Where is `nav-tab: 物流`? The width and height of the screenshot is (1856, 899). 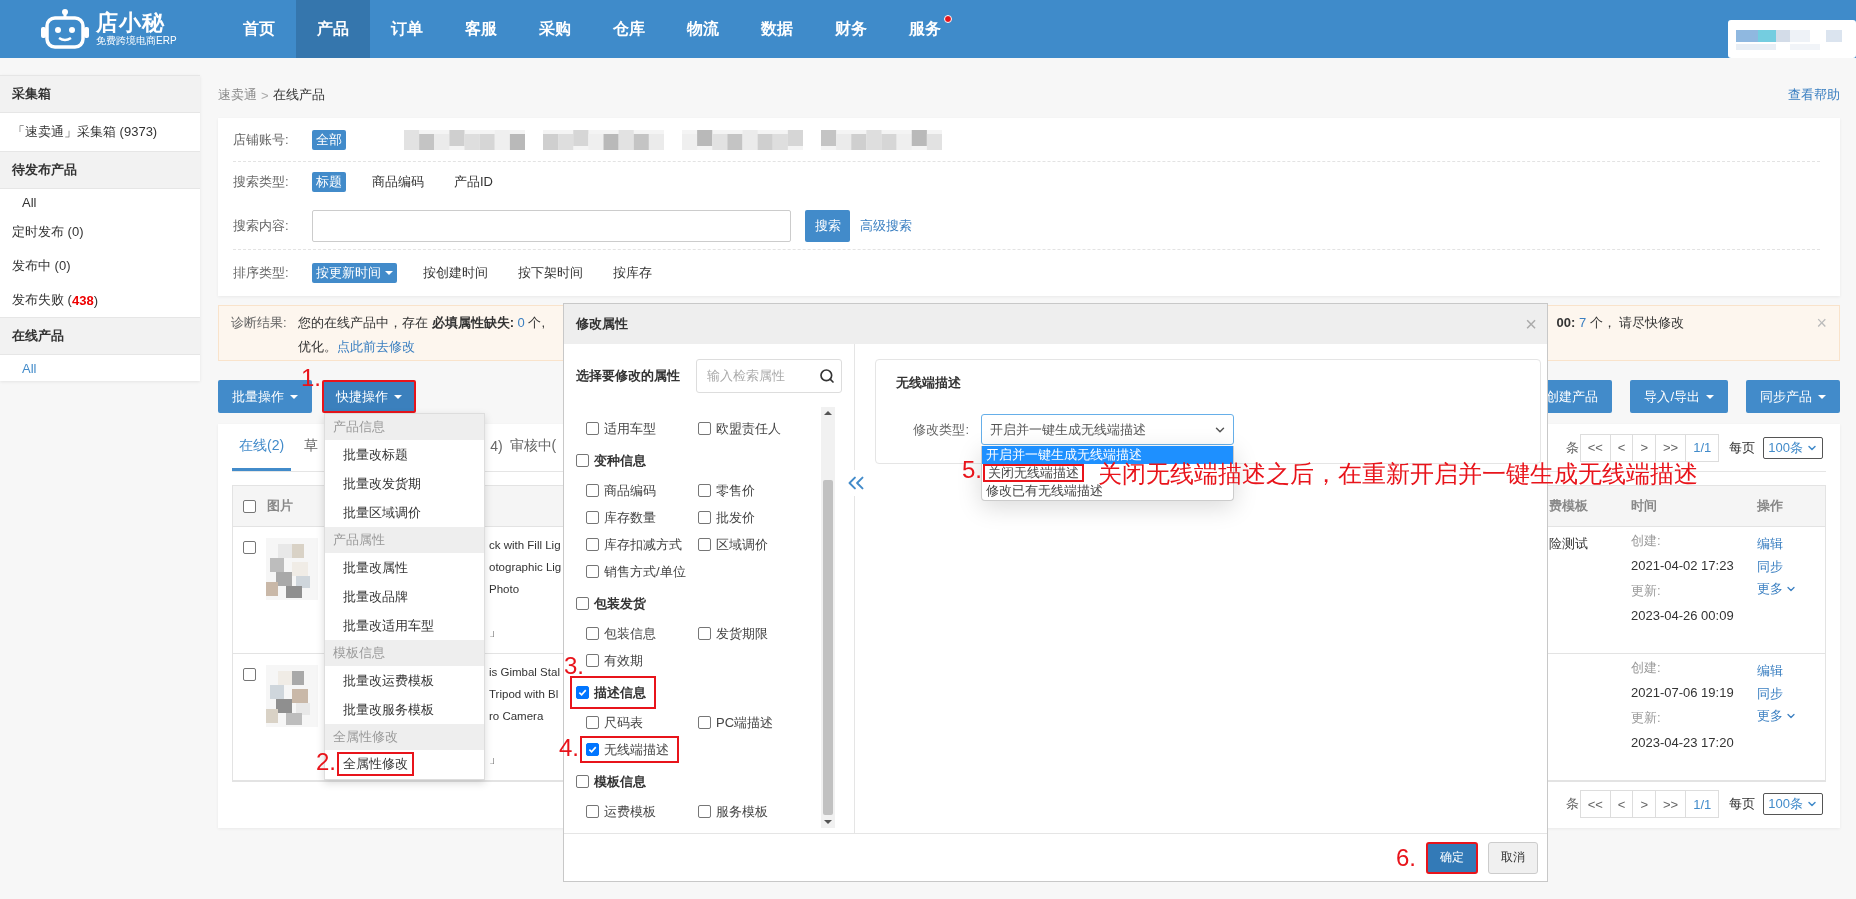
nav-tab: 物流 is located at coordinates (703, 29).